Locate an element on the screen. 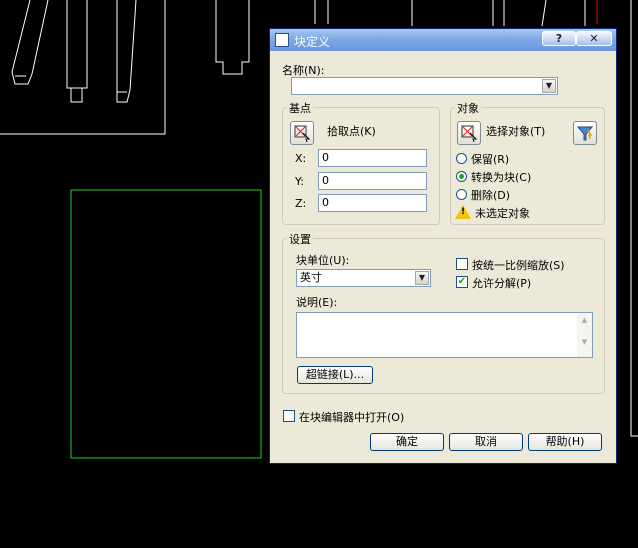  pick-point-icon is located at coordinates (302, 134).